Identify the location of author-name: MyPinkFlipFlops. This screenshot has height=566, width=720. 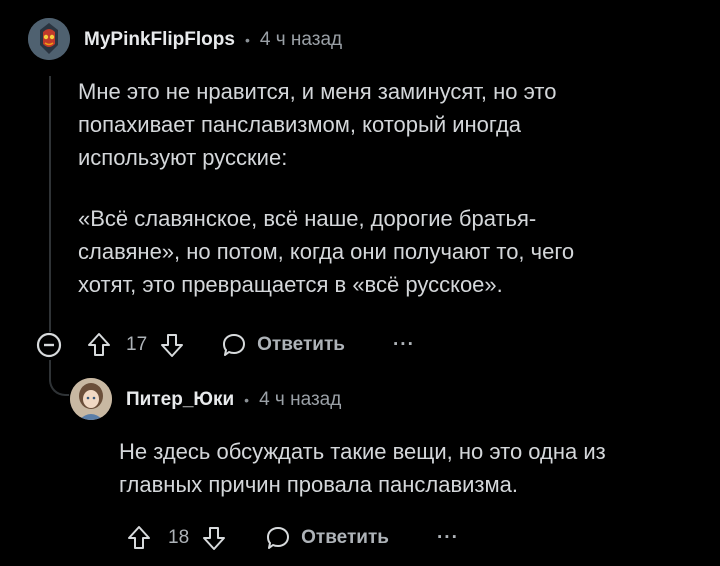
(159, 40).